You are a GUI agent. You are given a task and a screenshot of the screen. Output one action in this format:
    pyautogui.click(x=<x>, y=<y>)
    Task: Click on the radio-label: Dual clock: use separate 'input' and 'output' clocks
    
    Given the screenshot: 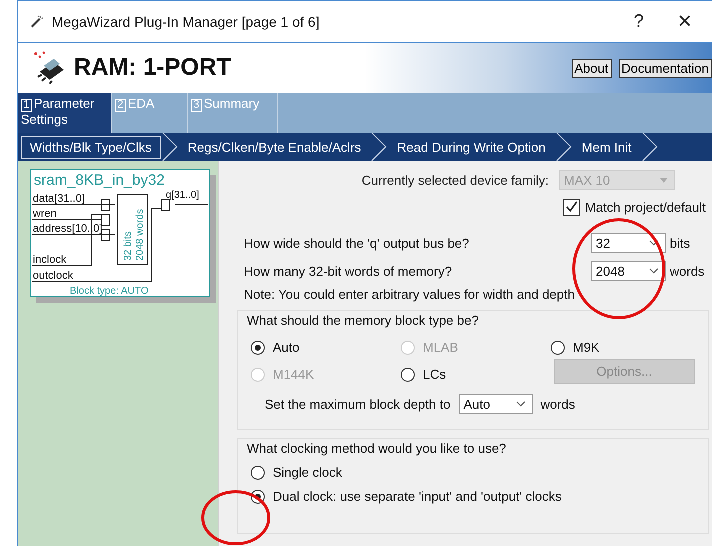 What is the action you would take?
    pyautogui.click(x=417, y=496)
    